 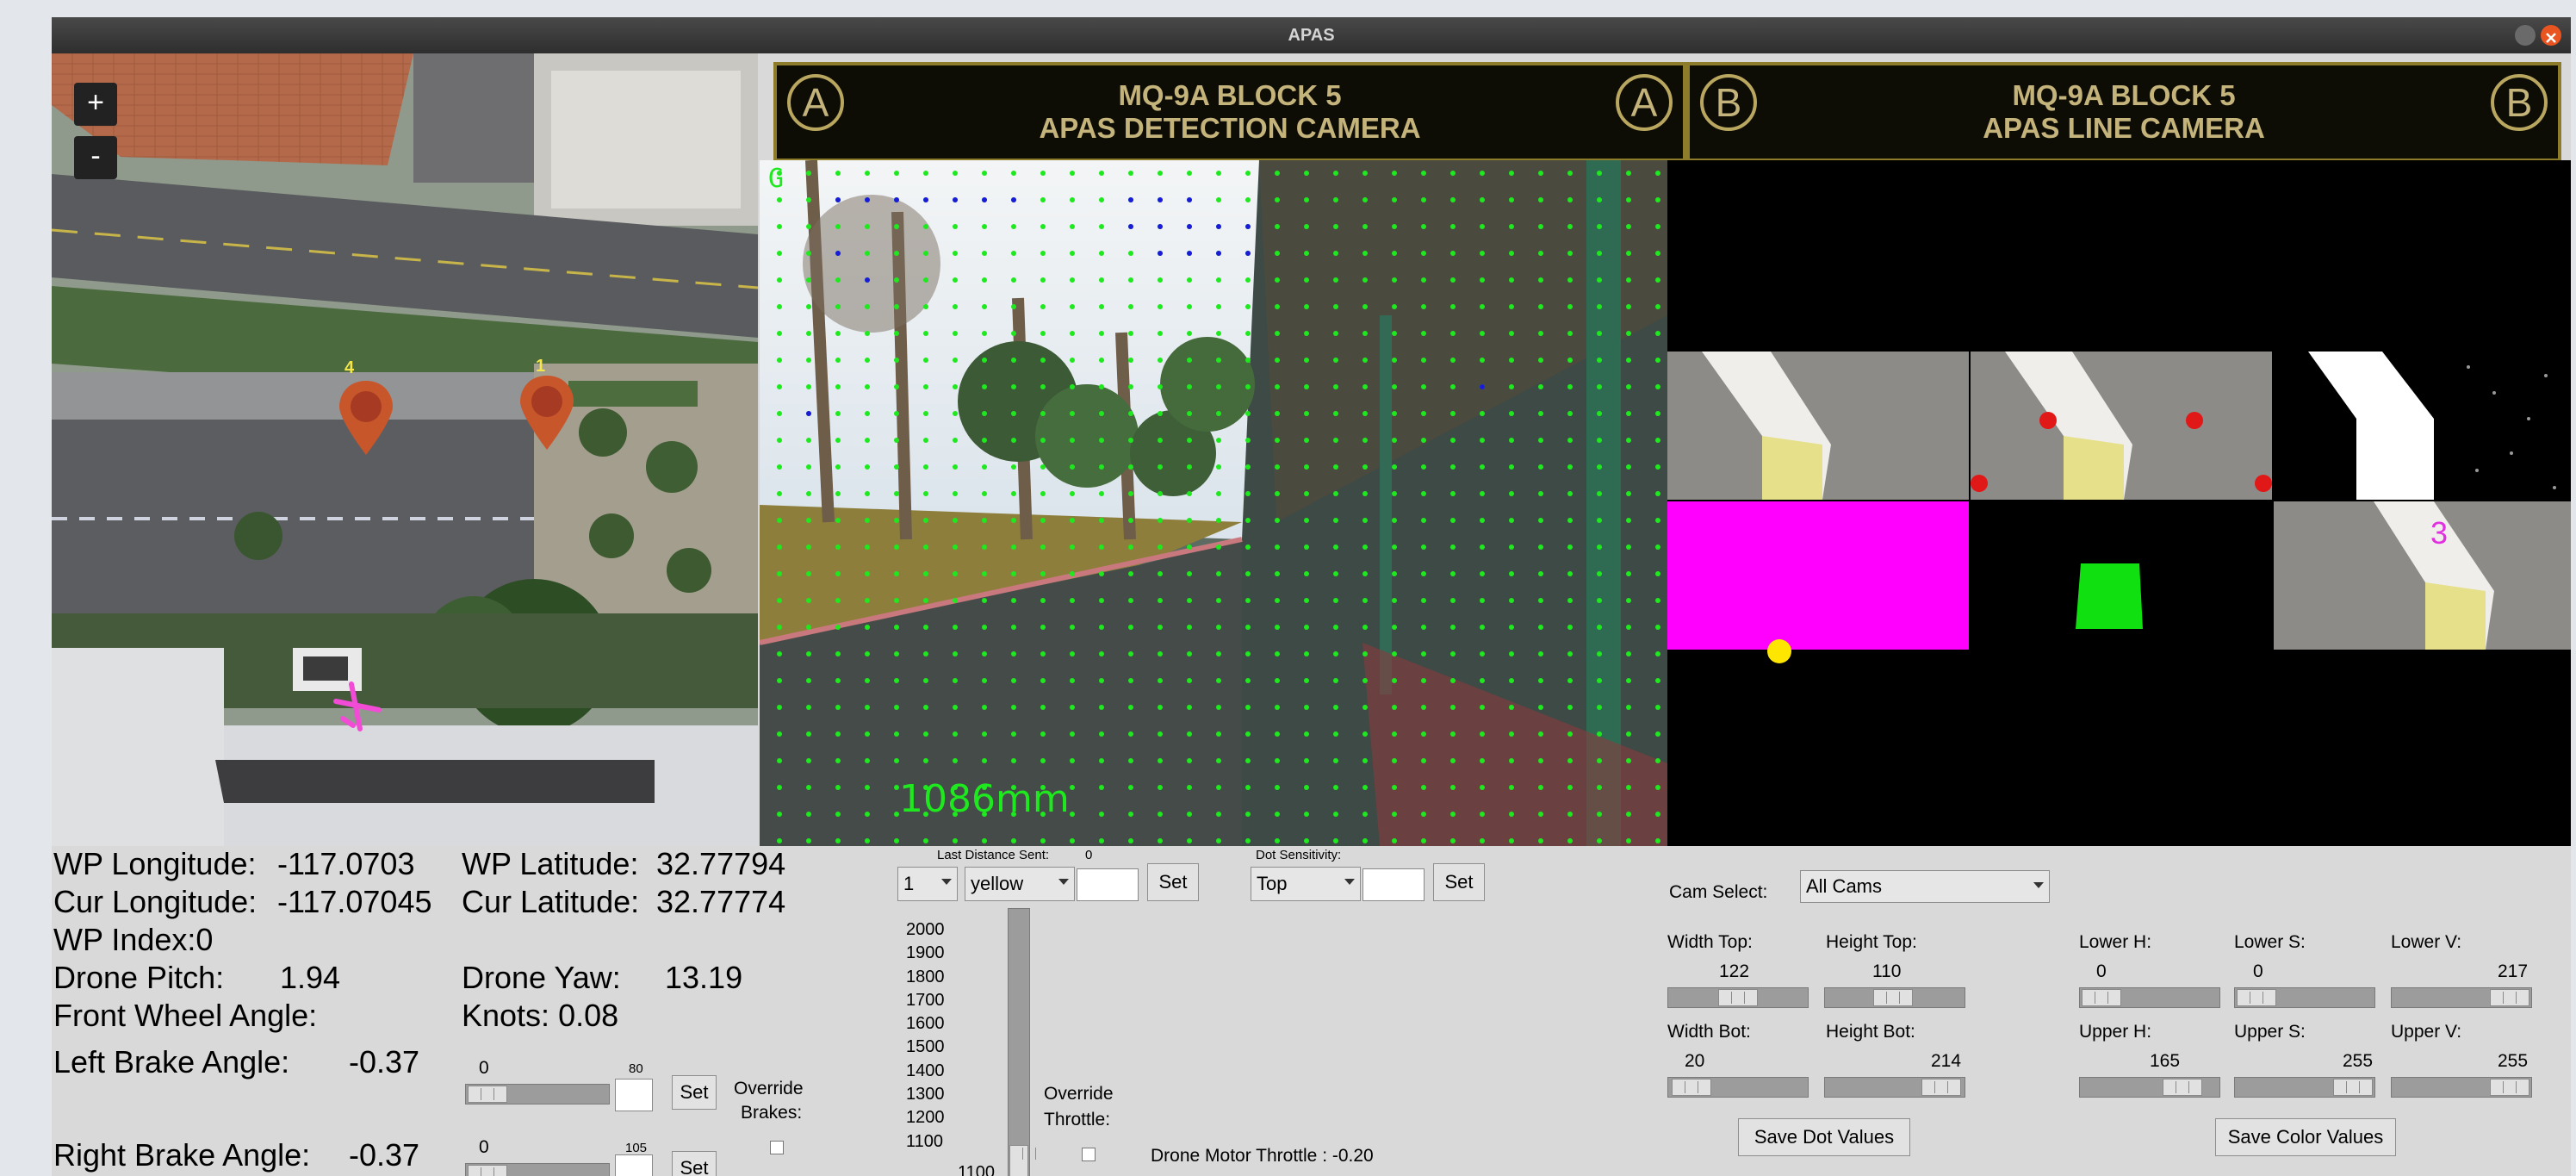 I want to click on camera-b-badge-right: B, so click(x=2519, y=103).